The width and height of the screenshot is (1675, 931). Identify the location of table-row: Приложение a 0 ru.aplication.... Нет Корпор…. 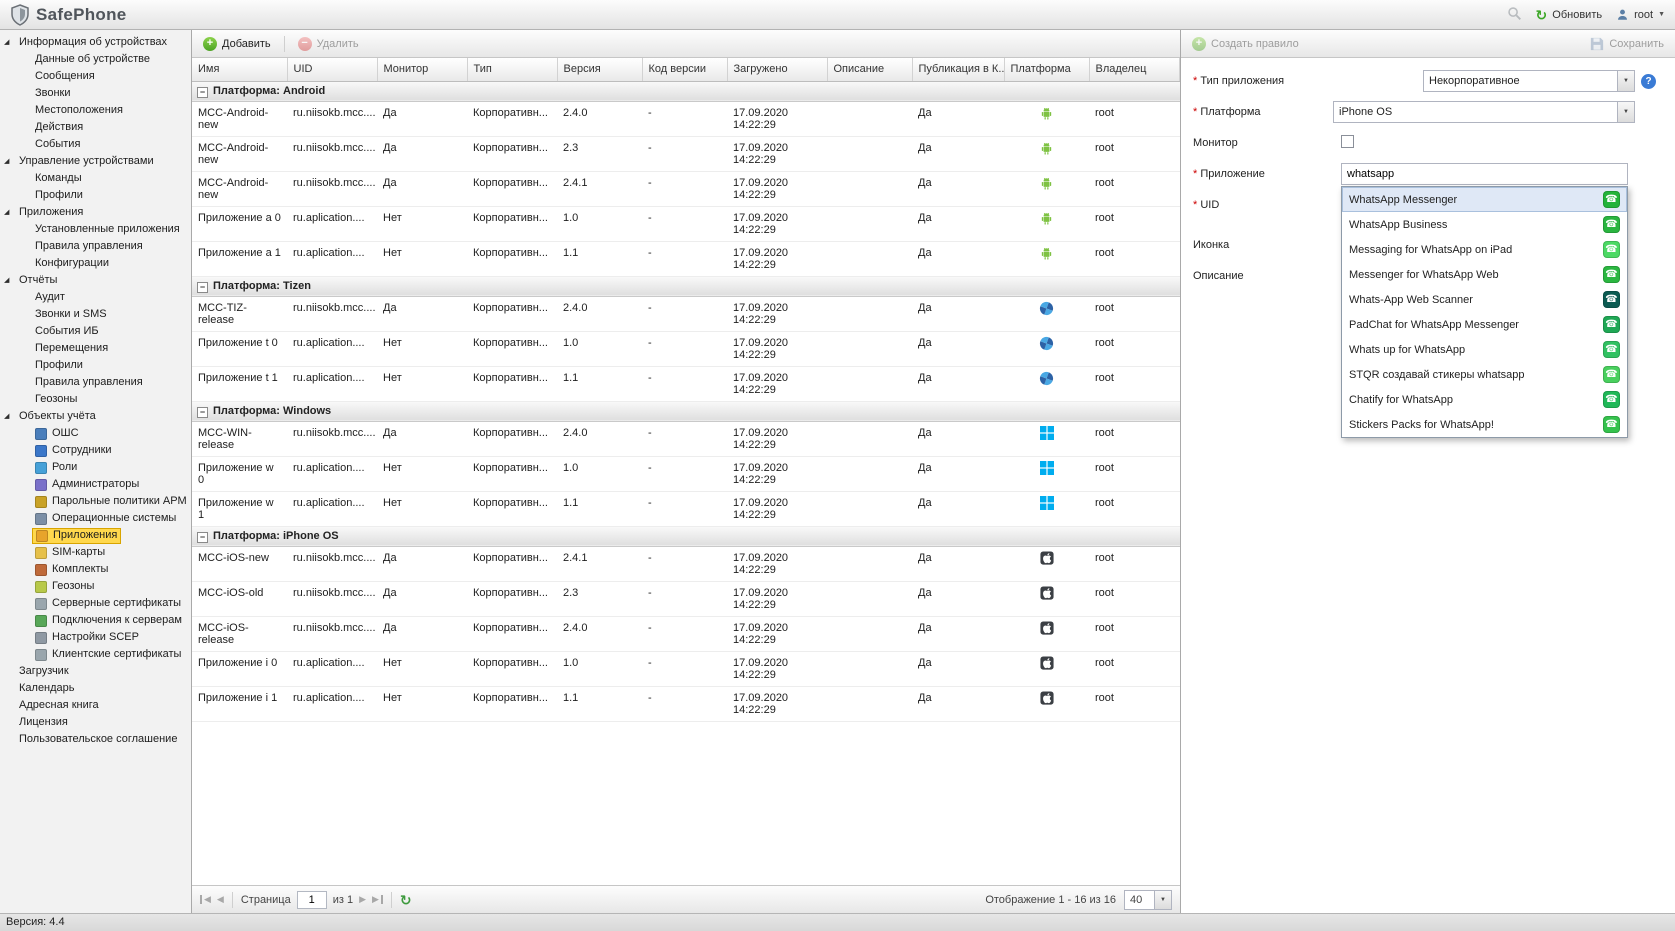
(686, 224).